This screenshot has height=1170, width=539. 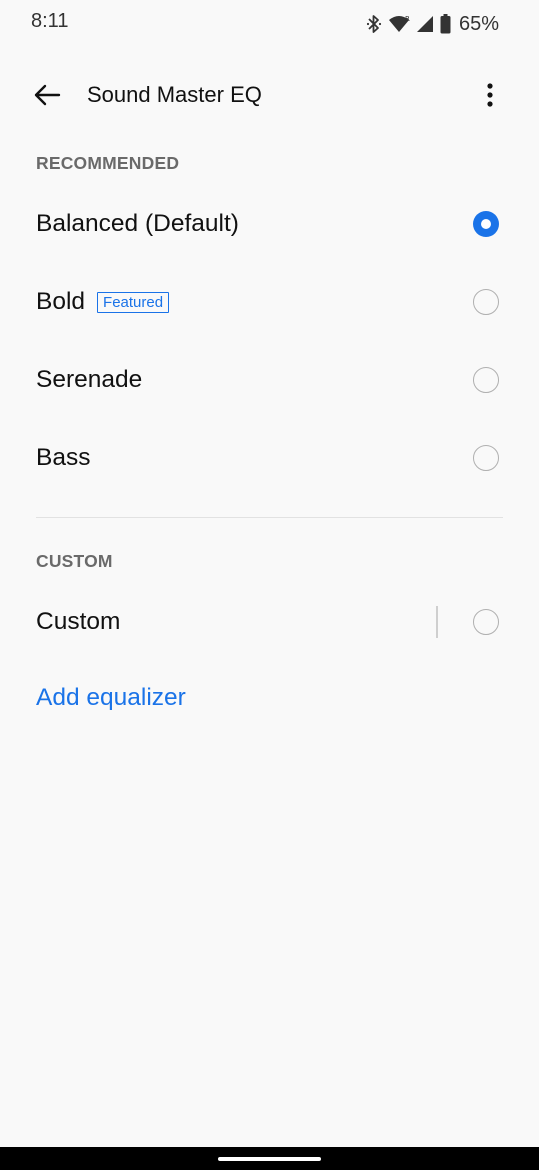 I want to click on radio-custom, so click(x=486, y=622).